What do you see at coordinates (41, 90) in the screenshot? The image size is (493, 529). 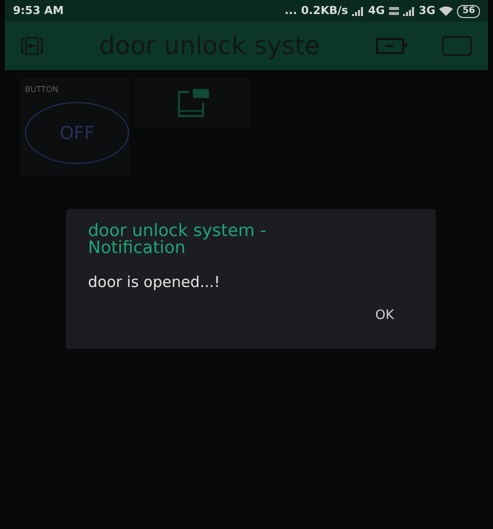 I see `widget-label: BUTTON` at bounding box center [41, 90].